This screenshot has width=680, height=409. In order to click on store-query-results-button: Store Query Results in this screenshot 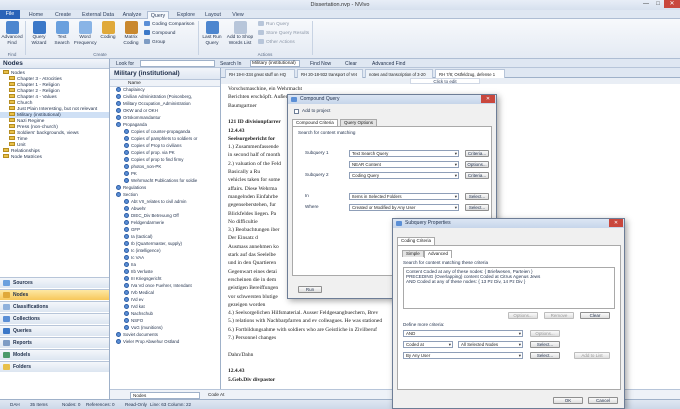, I will do `click(283, 33)`.